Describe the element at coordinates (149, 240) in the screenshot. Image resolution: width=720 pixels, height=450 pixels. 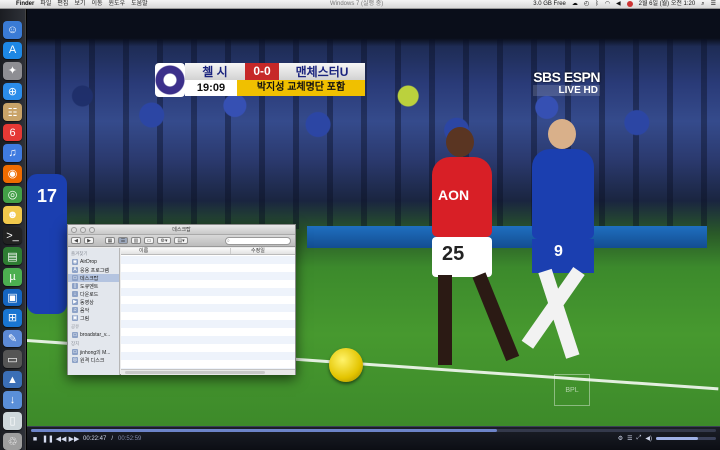
I see `coverflow-view-button: ▭` at that location.